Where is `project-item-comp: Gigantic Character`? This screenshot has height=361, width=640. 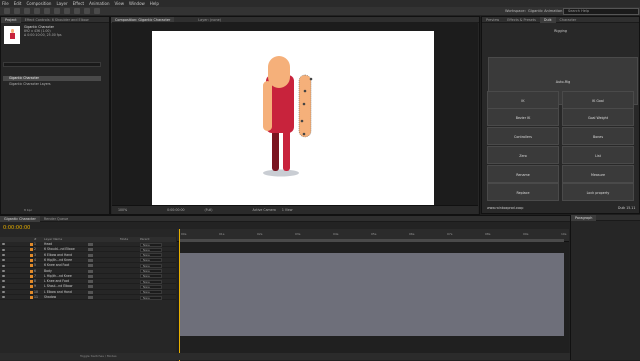 project-item-comp: Gigantic Character is located at coordinates (52, 78).